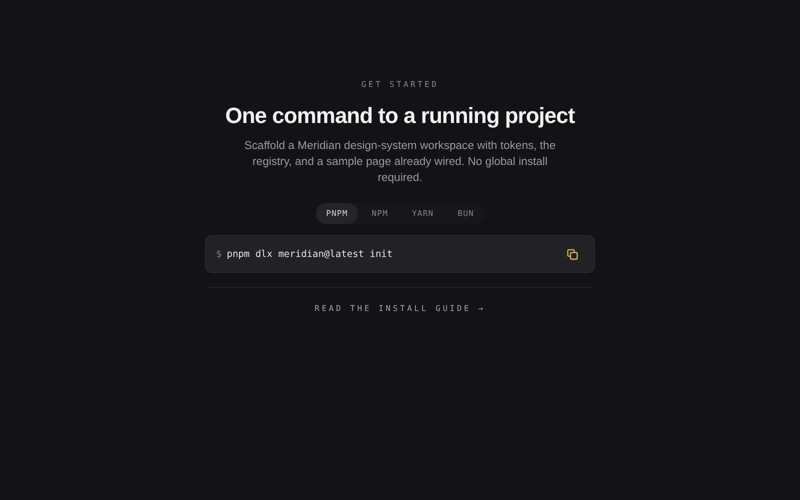  Describe the element at coordinates (219, 254) in the screenshot. I see `prompt-symbol: $` at that location.